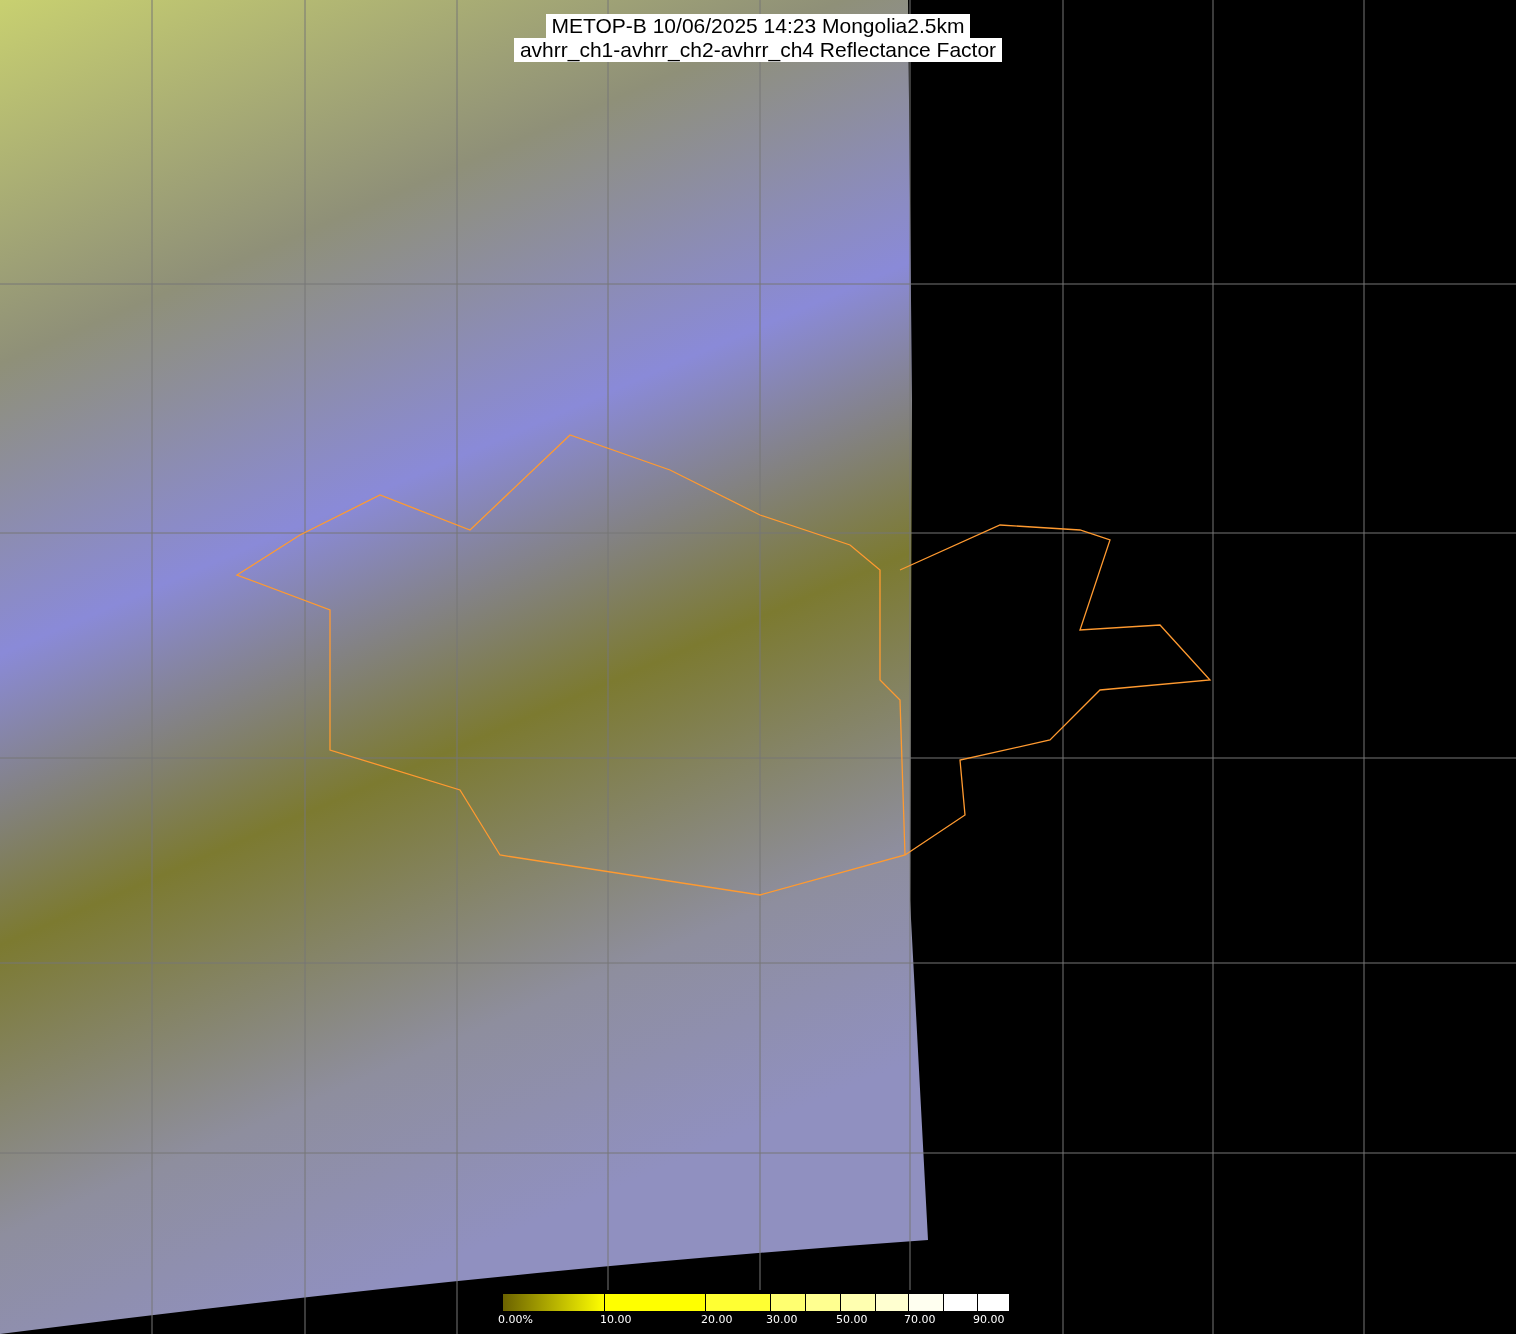 The height and width of the screenshot is (1334, 1516). Describe the element at coordinates (515, 1319) in the screenshot. I see `colorbar-label: 0.00%` at that location.